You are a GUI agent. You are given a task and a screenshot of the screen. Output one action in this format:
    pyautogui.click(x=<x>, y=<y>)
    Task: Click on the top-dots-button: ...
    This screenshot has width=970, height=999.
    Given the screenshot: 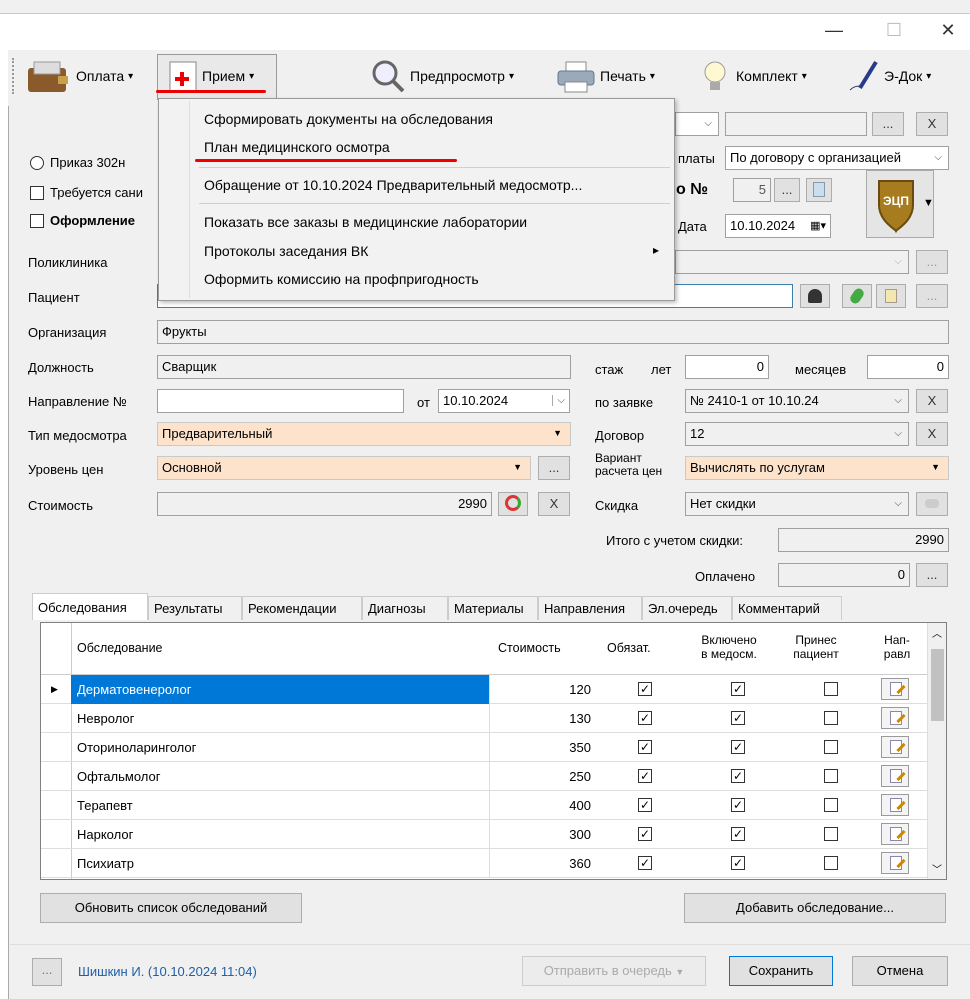 What is the action you would take?
    pyautogui.click(x=888, y=124)
    